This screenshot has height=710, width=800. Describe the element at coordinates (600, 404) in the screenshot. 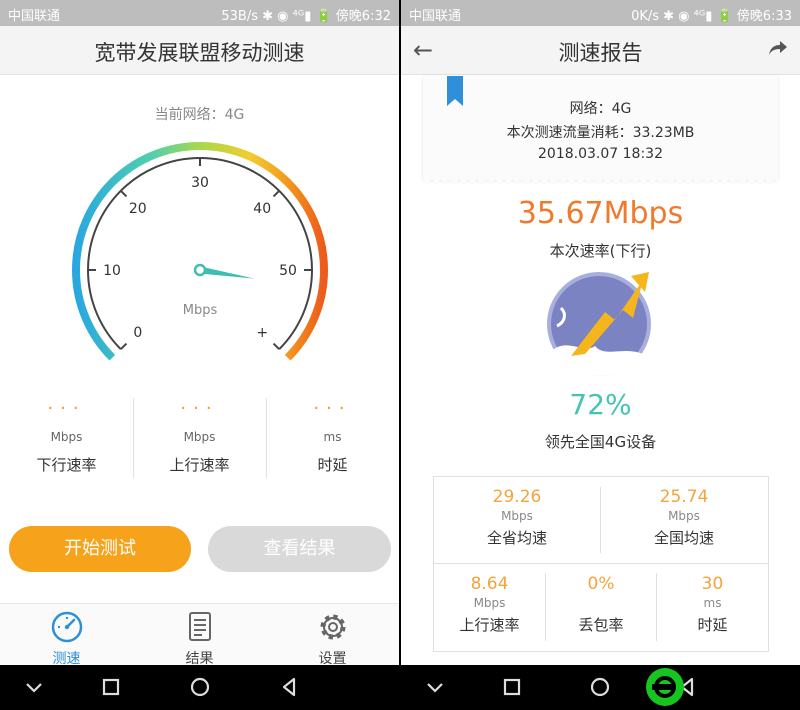

I see `ranking-percent: 72%` at that location.